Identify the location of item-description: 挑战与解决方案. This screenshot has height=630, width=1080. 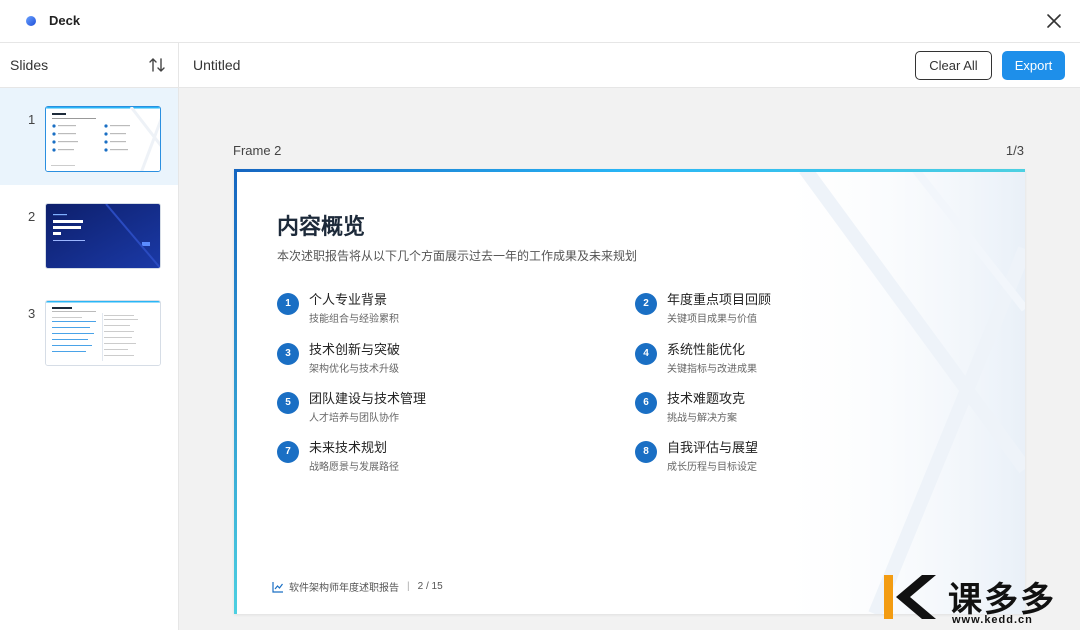
(702, 418).